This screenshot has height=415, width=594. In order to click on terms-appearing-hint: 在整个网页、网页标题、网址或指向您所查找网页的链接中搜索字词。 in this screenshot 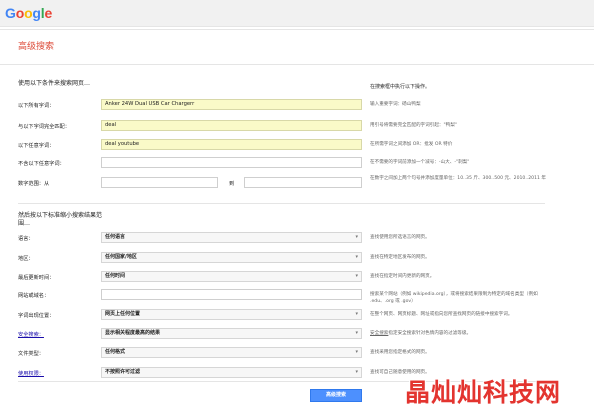, I will do `click(441, 314)`.